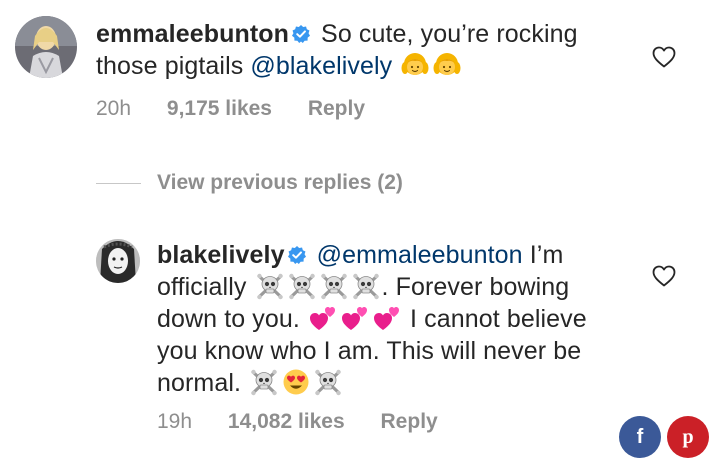  What do you see at coordinates (420, 255) in the screenshot?
I see `mention-link: @emmaleebunton` at bounding box center [420, 255].